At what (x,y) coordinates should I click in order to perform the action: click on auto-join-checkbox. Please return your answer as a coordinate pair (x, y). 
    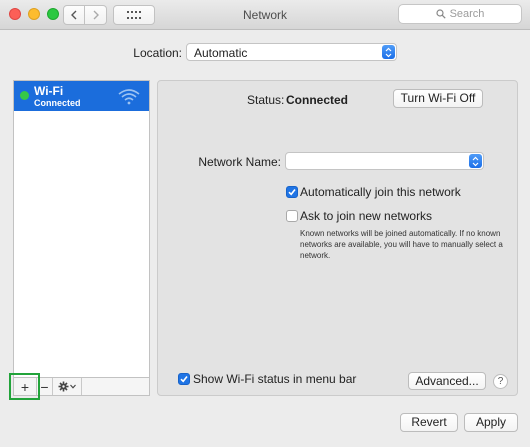
    Looking at the image, I should click on (292, 192).